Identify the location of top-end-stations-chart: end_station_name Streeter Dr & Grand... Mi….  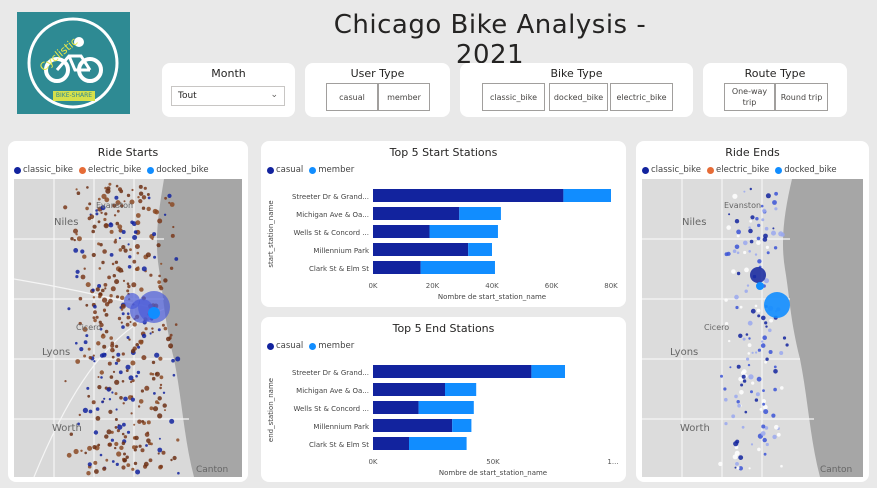
(443, 421).